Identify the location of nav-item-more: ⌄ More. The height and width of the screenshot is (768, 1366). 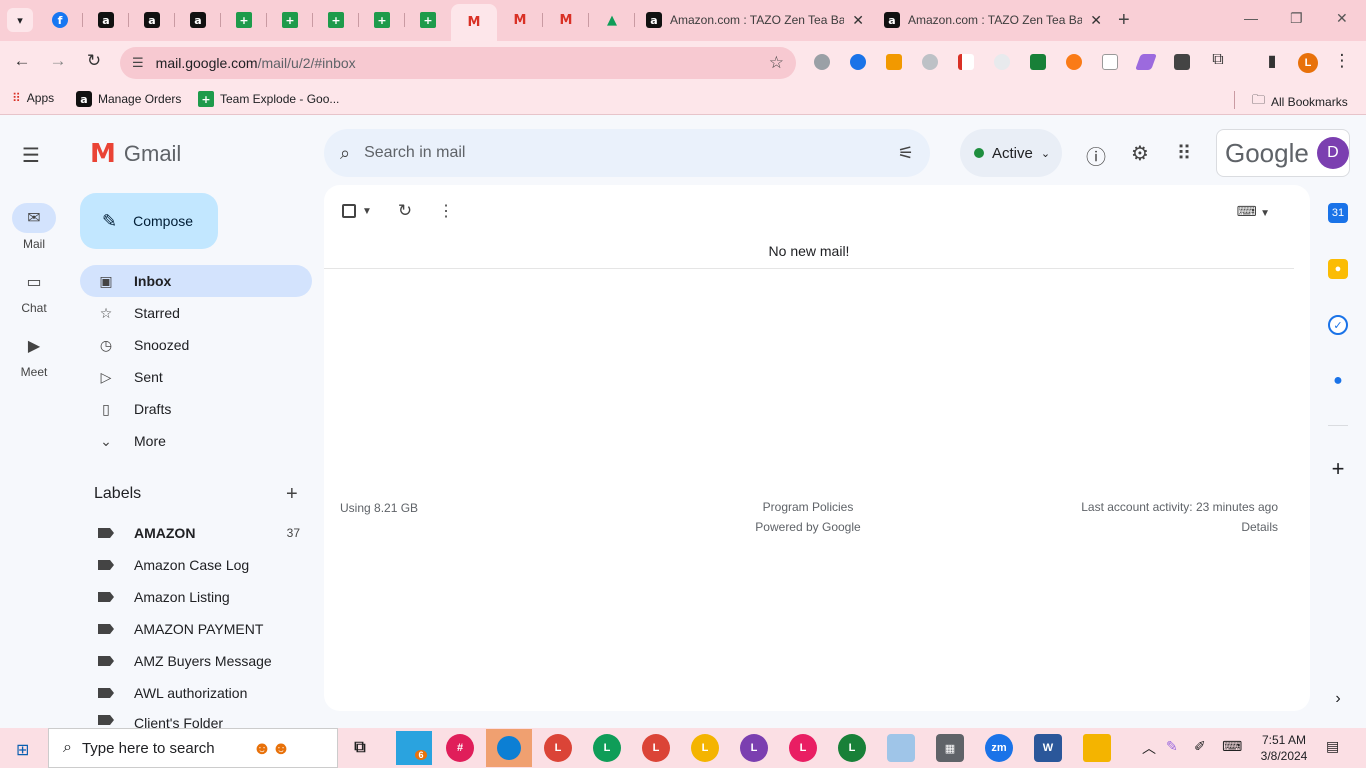
(196, 441).